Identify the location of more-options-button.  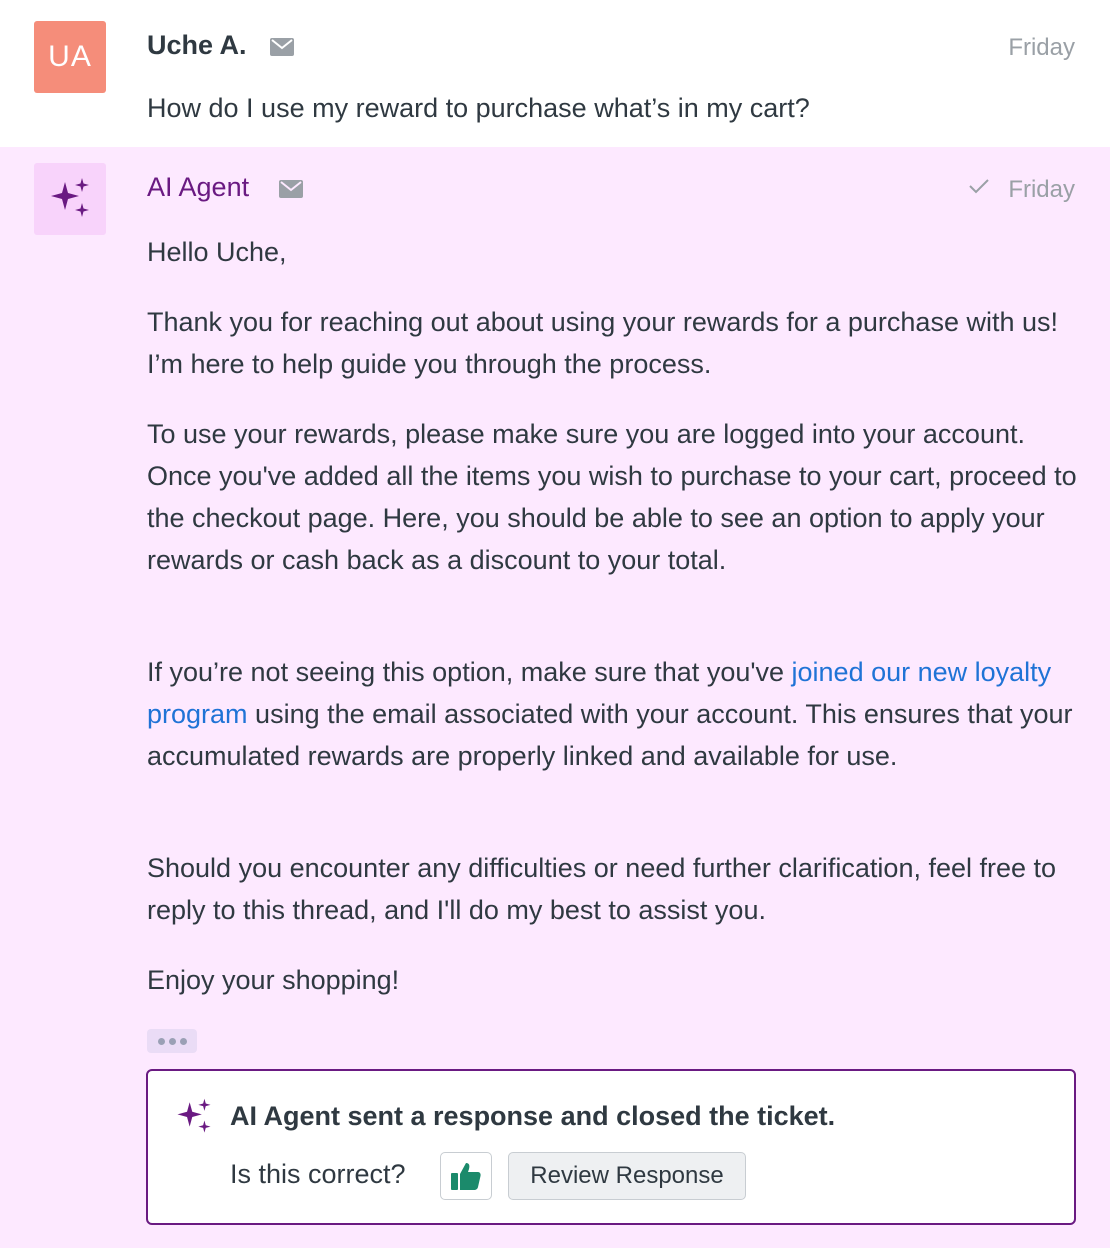
(172, 1041).